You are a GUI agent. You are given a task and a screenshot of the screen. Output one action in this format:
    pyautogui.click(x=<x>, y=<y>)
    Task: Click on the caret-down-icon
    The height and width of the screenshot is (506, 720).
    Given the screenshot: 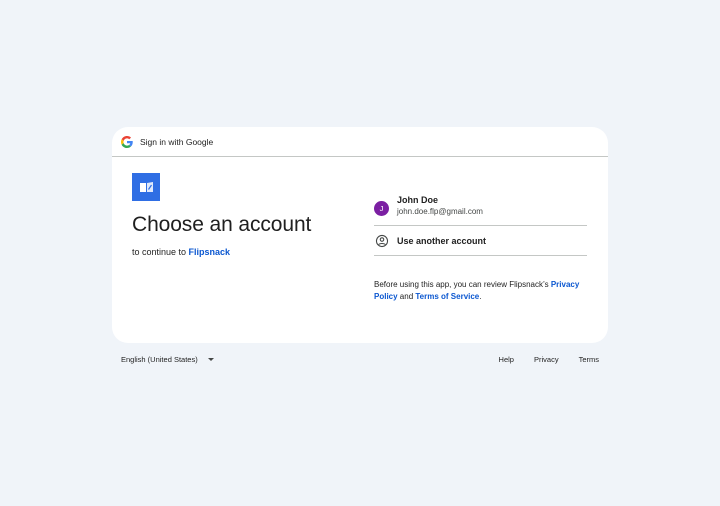 What is the action you would take?
    pyautogui.click(x=210, y=359)
    